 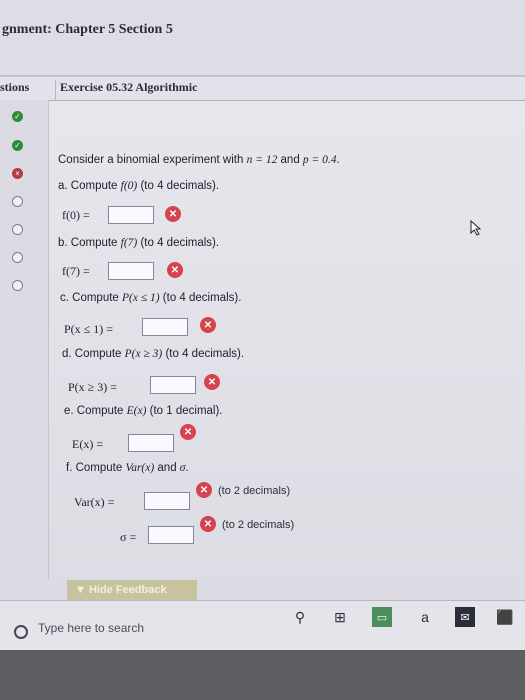 What do you see at coordinates (17, 116) in the screenshot?
I see `question-status-1: ✓` at bounding box center [17, 116].